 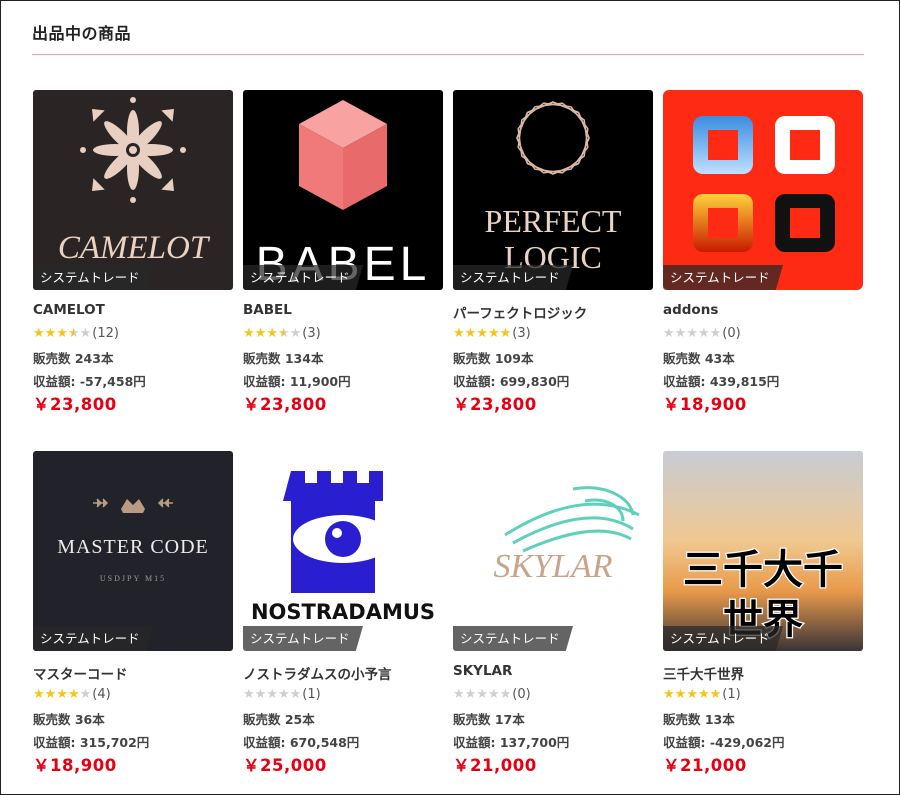 I want to click on review-count: (3), so click(x=311, y=333).